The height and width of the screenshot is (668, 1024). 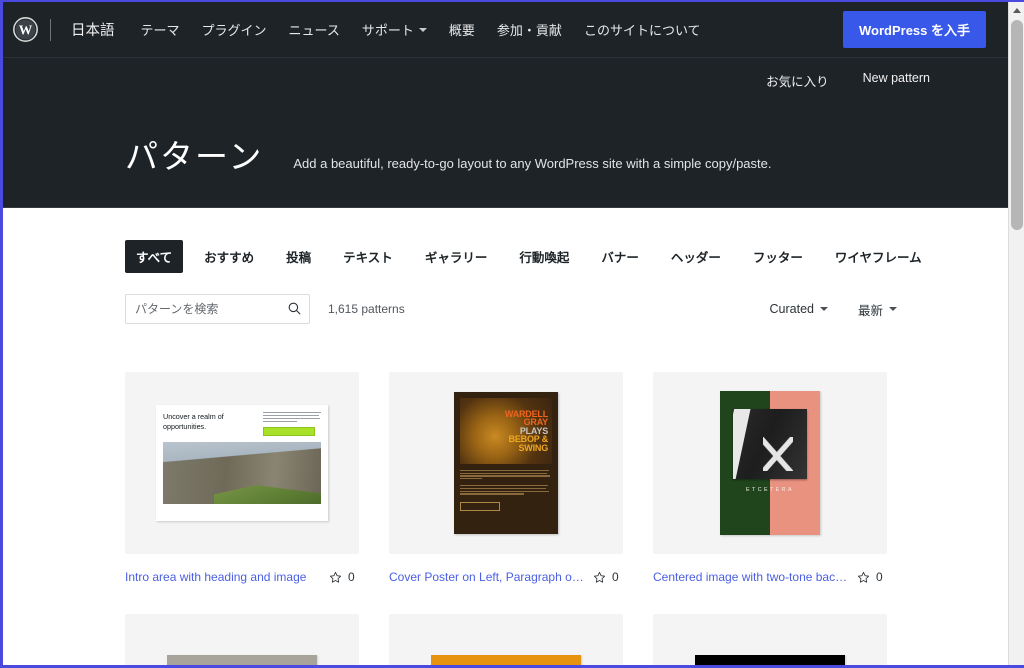 What do you see at coordinates (870, 310) in the screenshot?
I see `sort-dropdown-label: 最新` at bounding box center [870, 310].